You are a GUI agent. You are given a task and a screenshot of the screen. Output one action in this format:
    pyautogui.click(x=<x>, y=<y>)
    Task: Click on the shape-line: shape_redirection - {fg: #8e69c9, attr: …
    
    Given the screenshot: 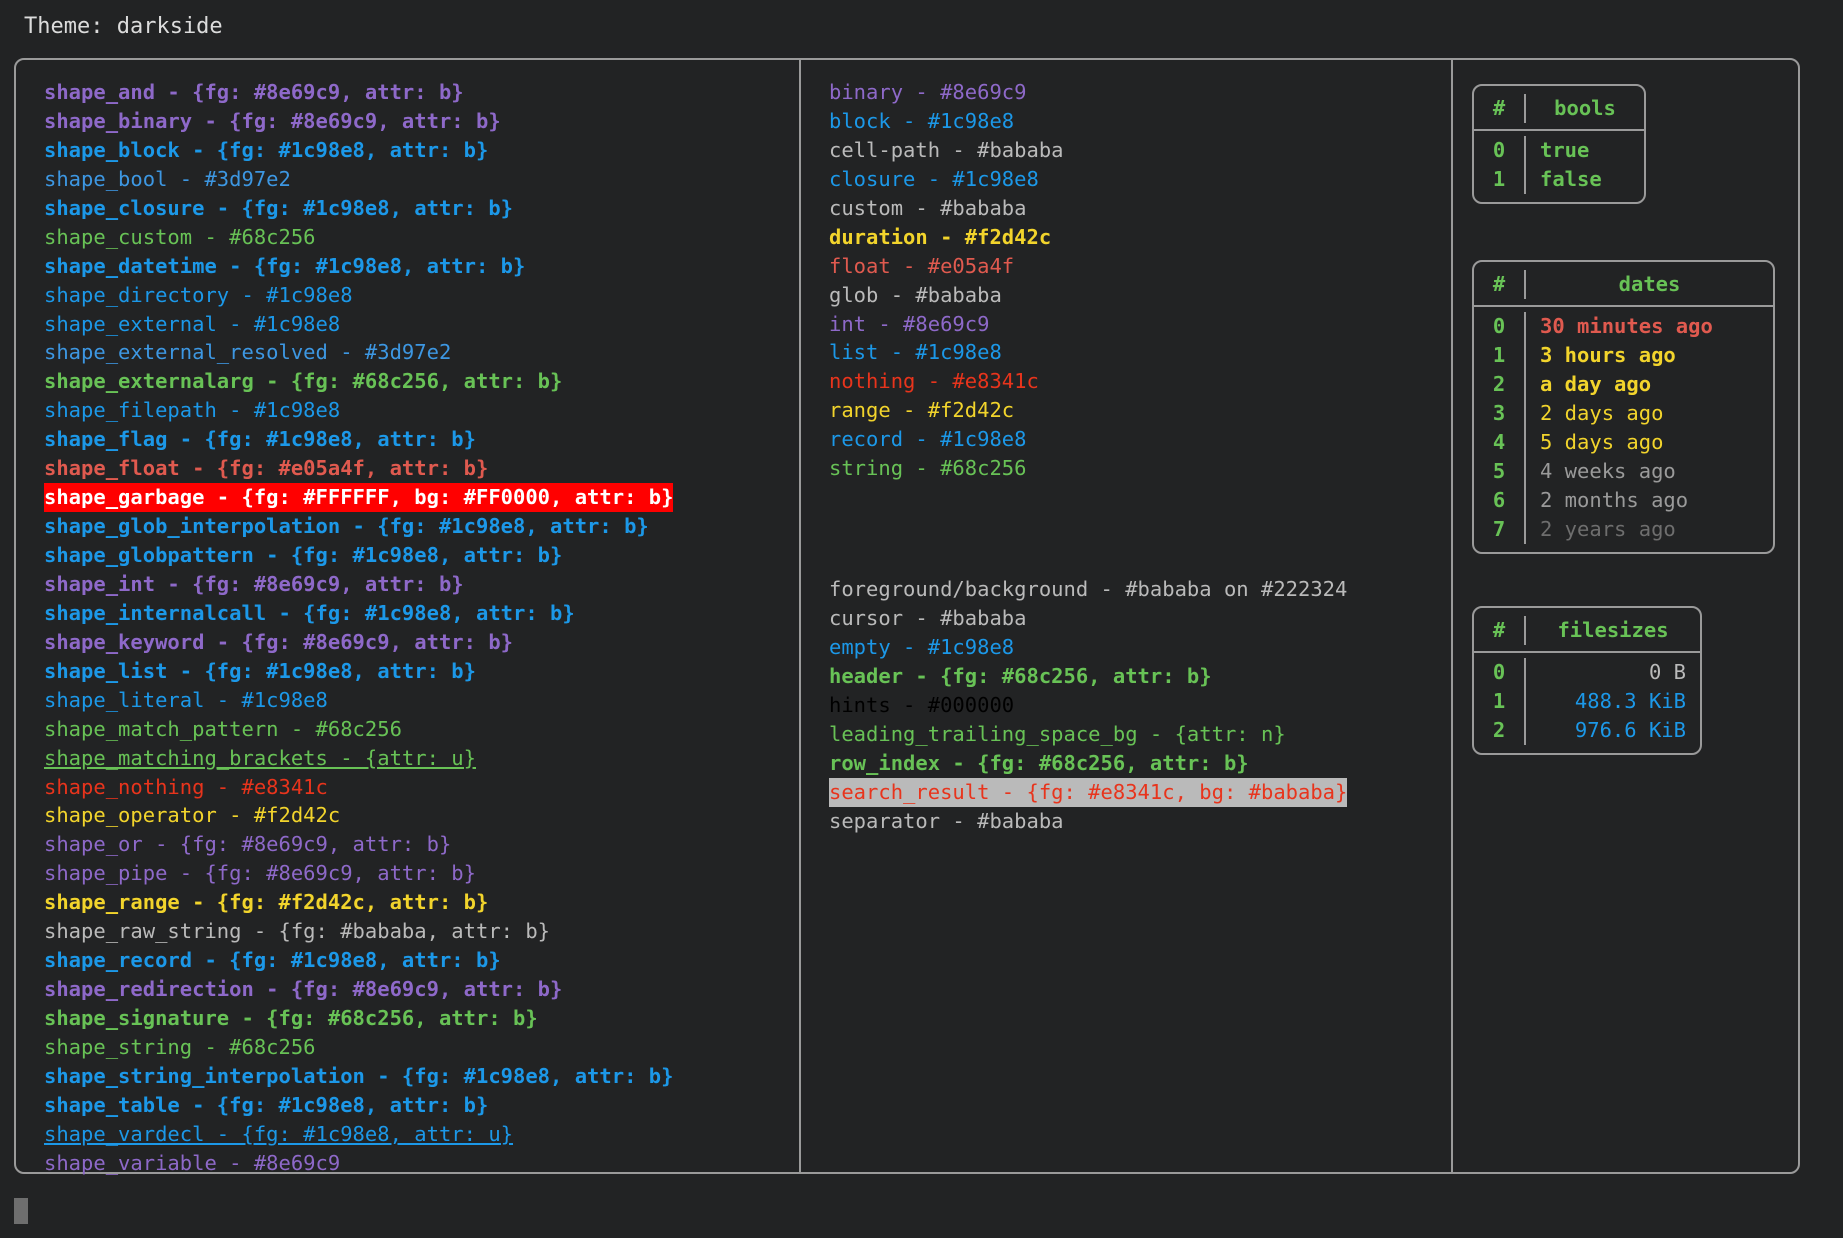 What is the action you would take?
    pyautogui.click(x=421, y=989)
    